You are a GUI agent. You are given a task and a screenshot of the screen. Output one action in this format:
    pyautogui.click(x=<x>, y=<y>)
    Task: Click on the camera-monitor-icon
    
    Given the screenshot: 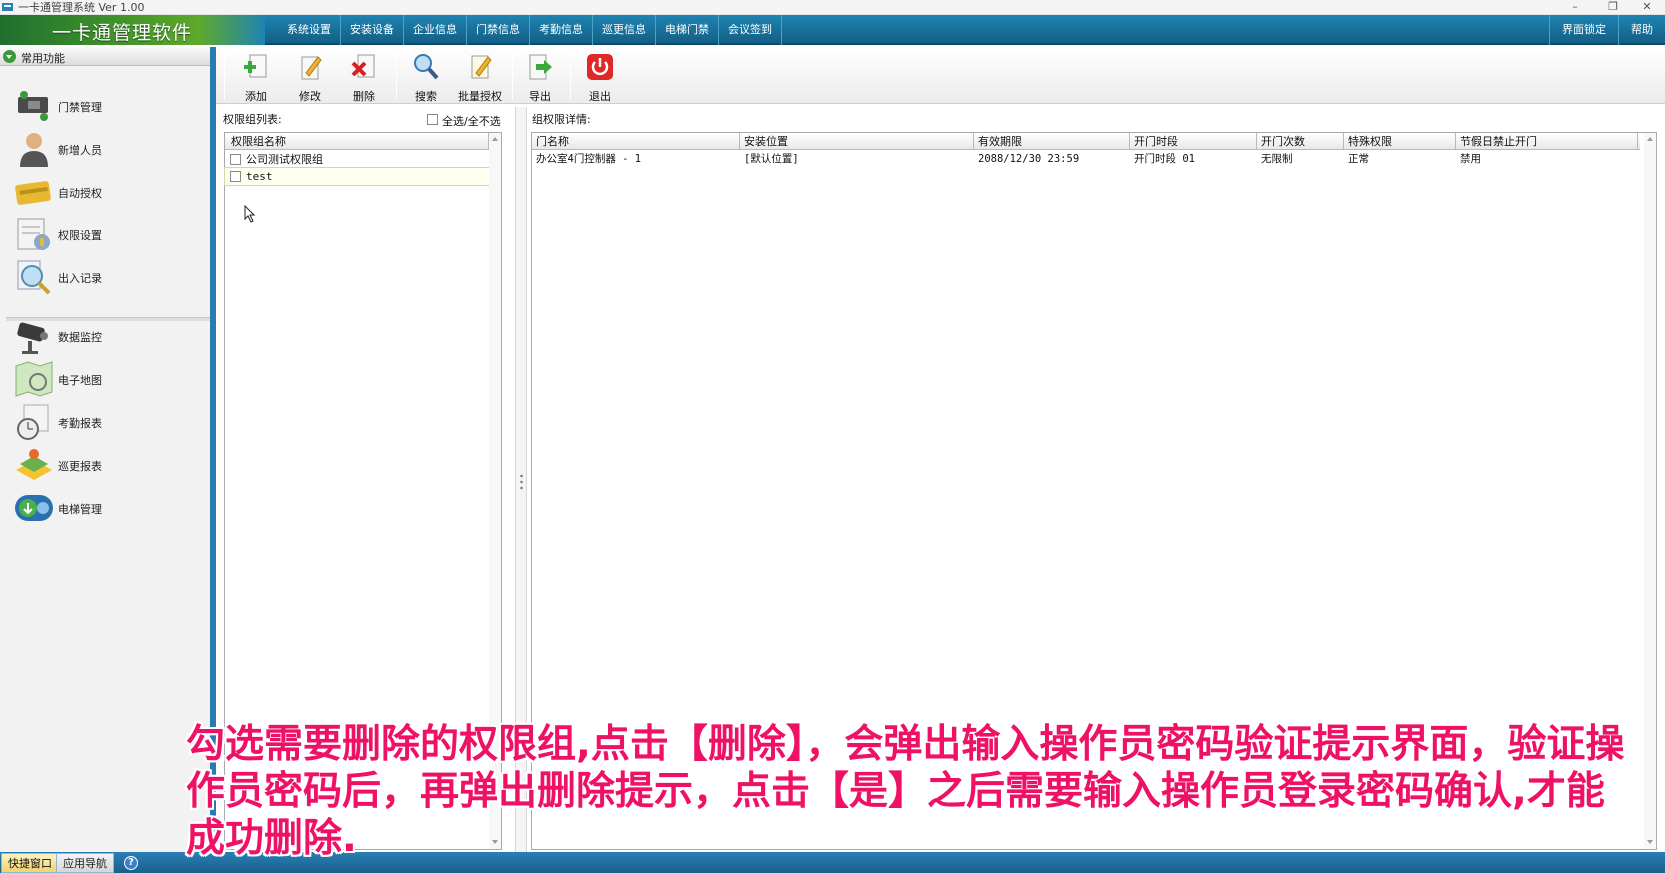 What is the action you would take?
    pyautogui.click(x=32, y=338)
    